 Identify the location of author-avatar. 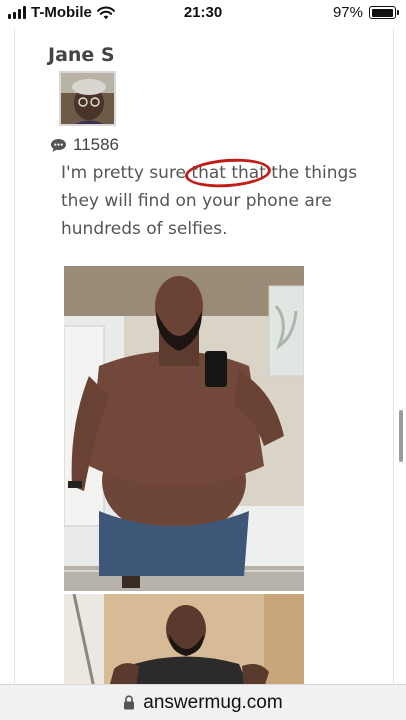
(87, 98).